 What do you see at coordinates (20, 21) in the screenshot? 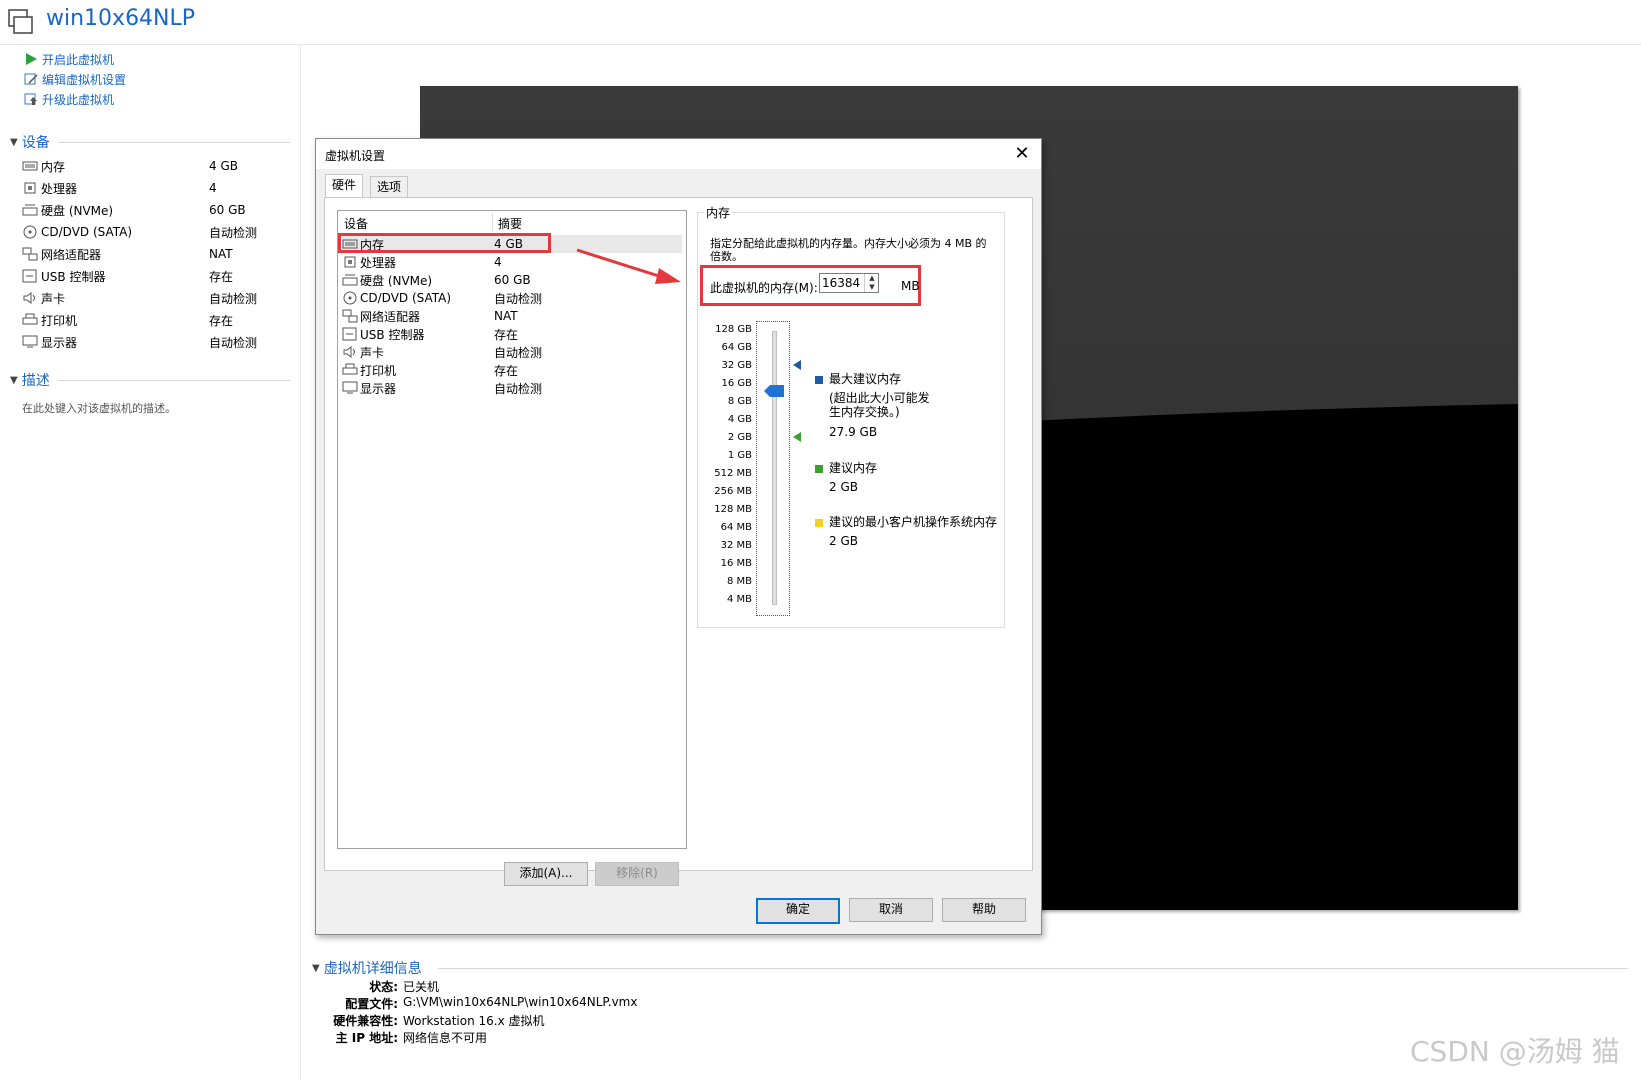
I see `virtual-machine-icon` at bounding box center [20, 21].